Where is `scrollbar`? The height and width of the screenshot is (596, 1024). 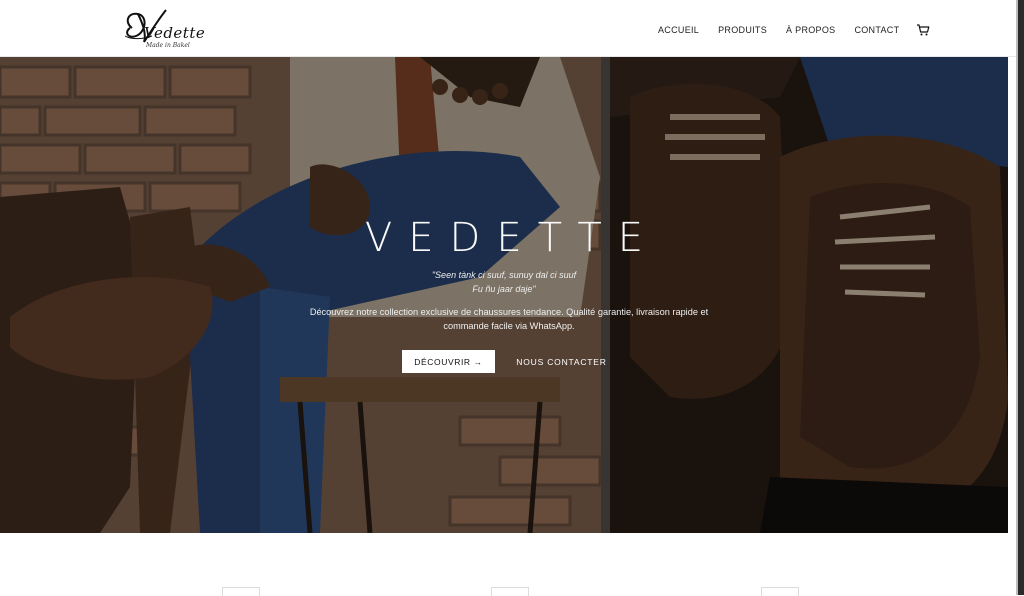
scrollbar is located at coordinates (1021, 297).